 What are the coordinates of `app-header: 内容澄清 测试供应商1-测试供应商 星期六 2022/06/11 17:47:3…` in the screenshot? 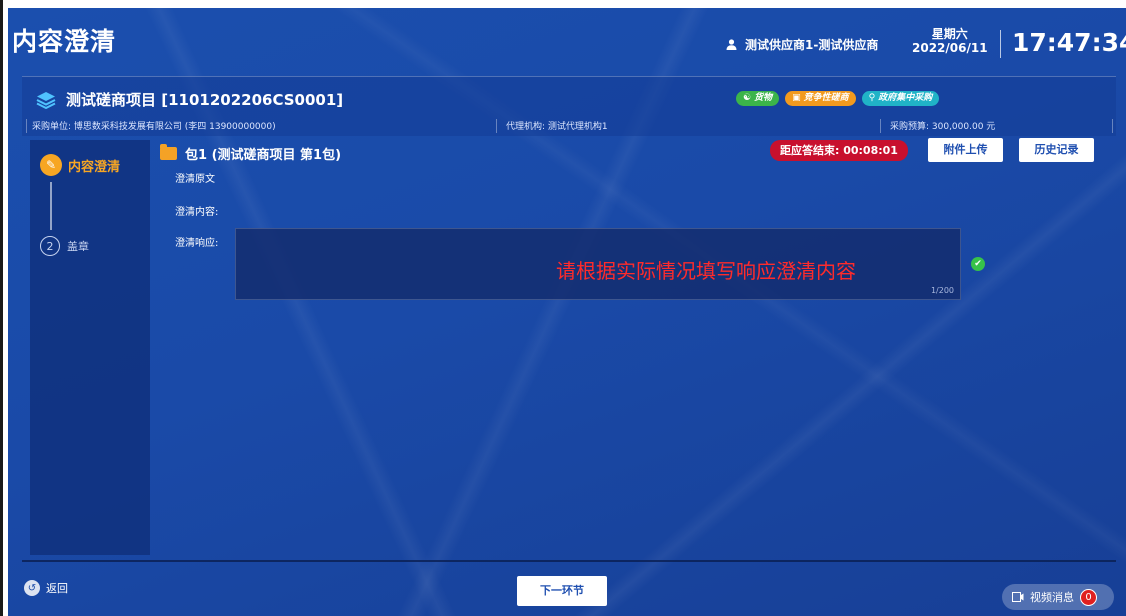 It's located at (567, 39).